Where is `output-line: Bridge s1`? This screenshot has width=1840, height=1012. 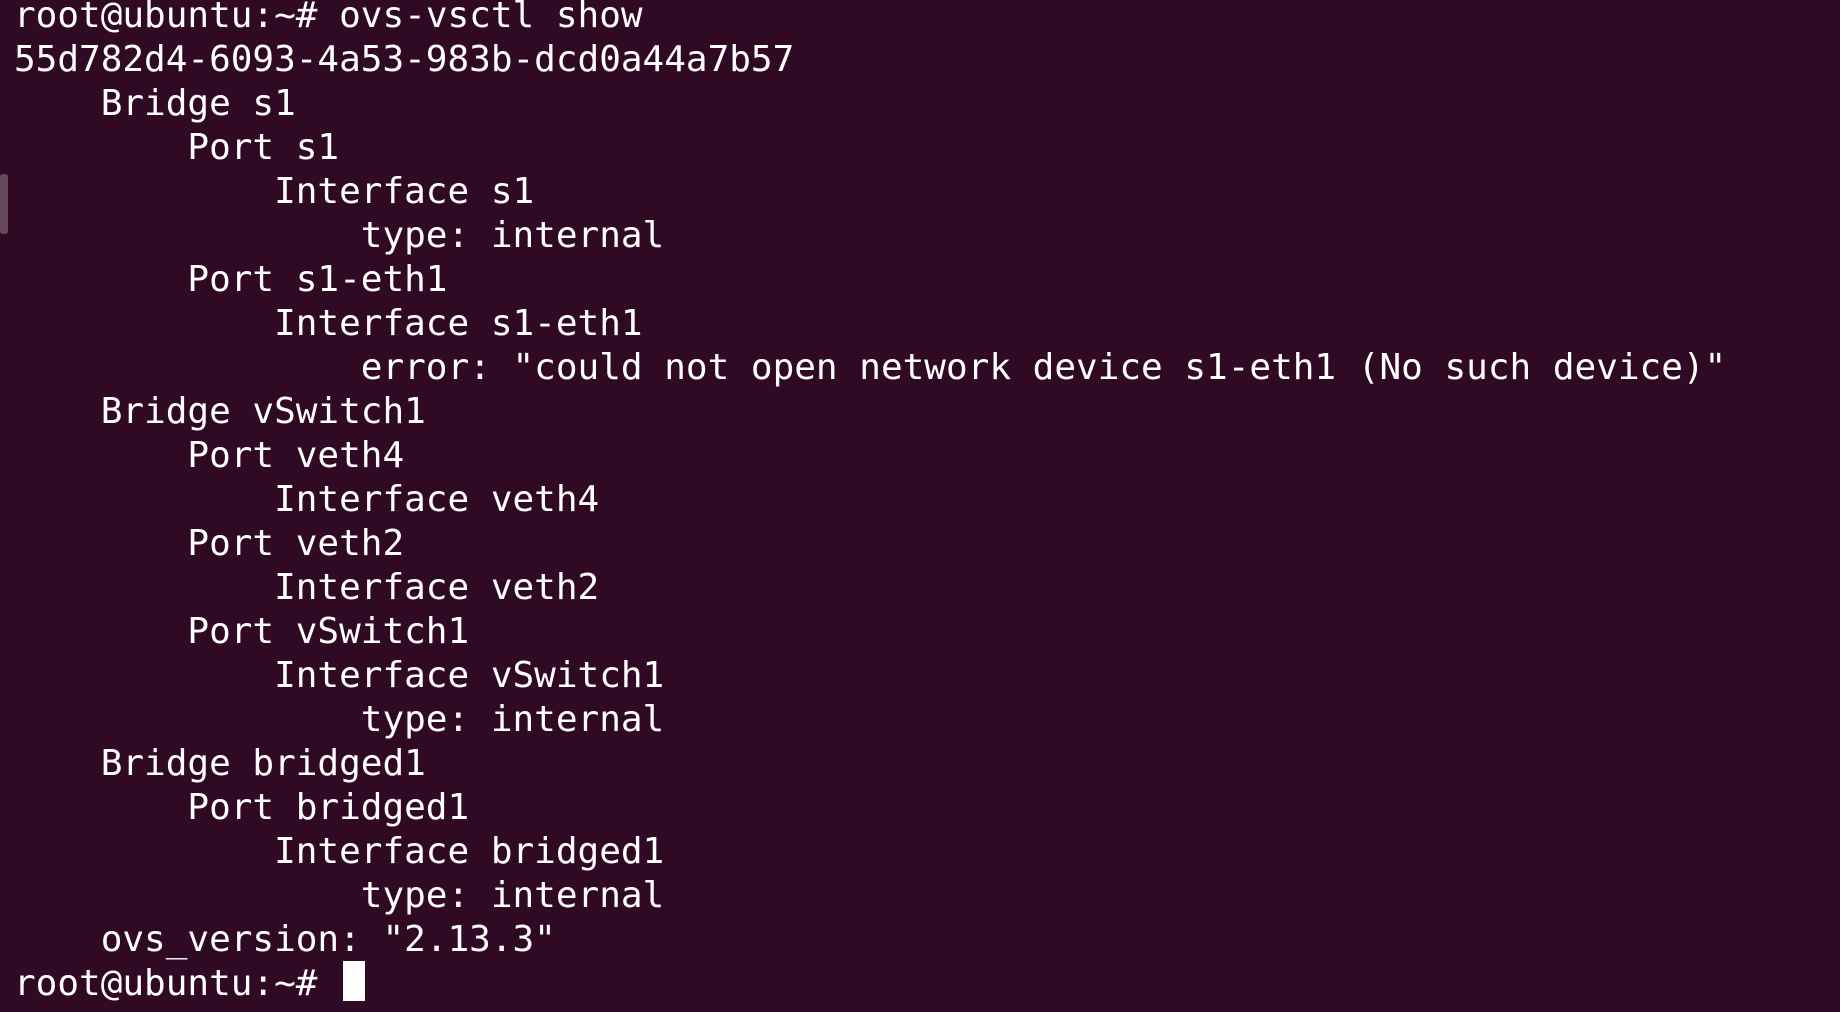
output-line: Bridge s1 is located at coordinates (155, 103).